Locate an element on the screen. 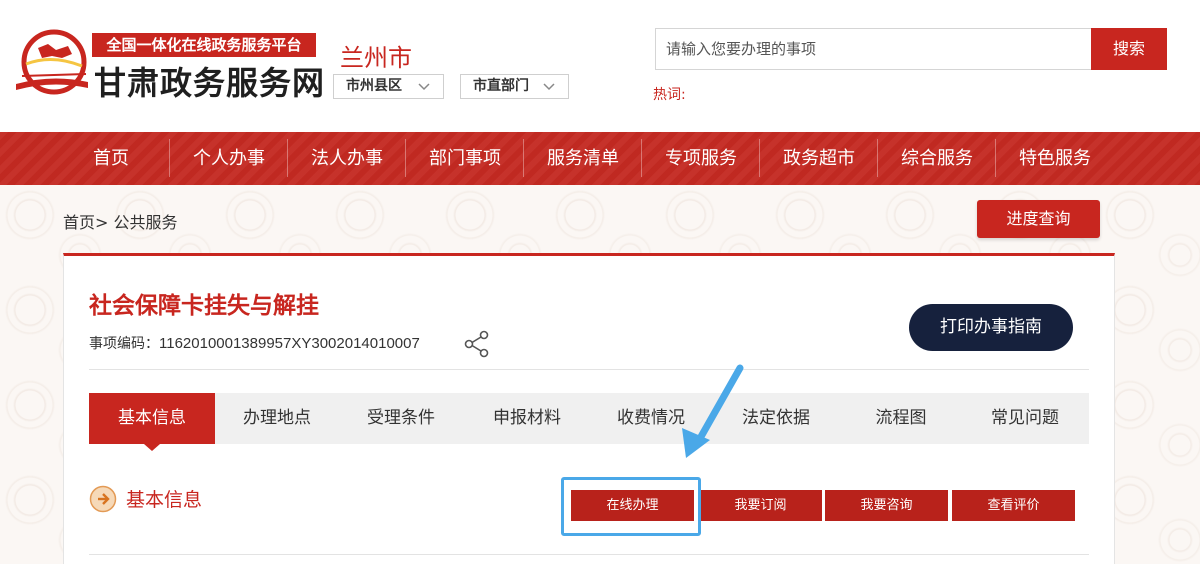  nav-item-service-list: 服务清单 is located at coordinates (583, 158).